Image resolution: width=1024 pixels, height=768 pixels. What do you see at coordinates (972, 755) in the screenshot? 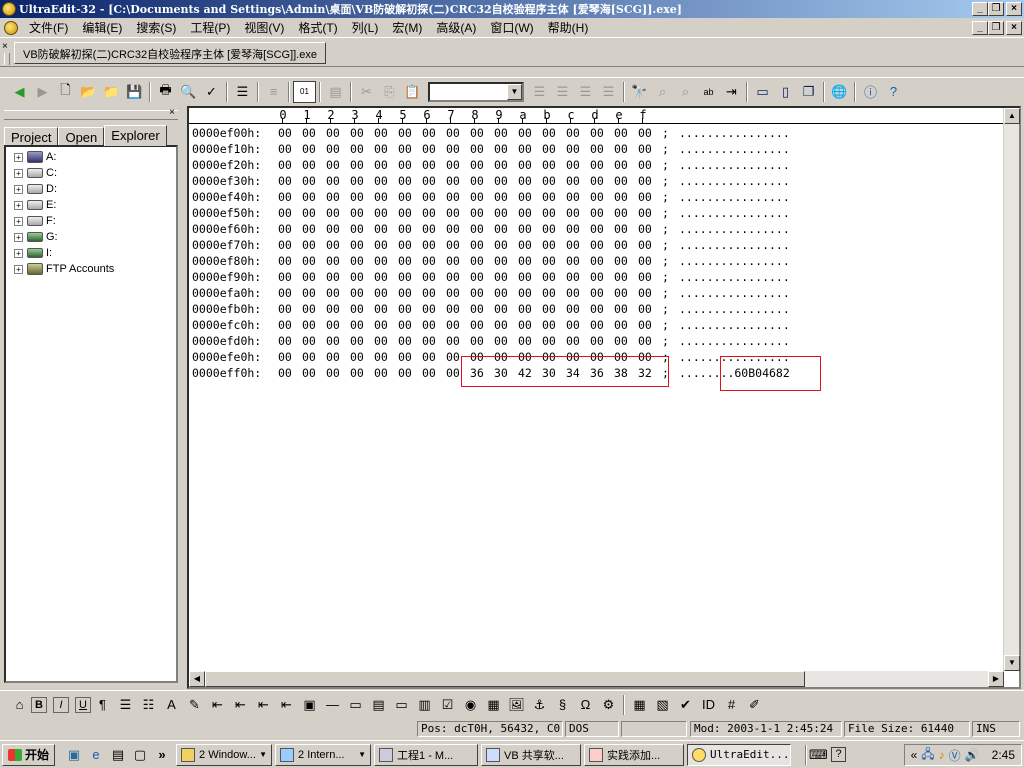
I see `tray-speaker-icon: 🔊` at bounding box center [972, 755].